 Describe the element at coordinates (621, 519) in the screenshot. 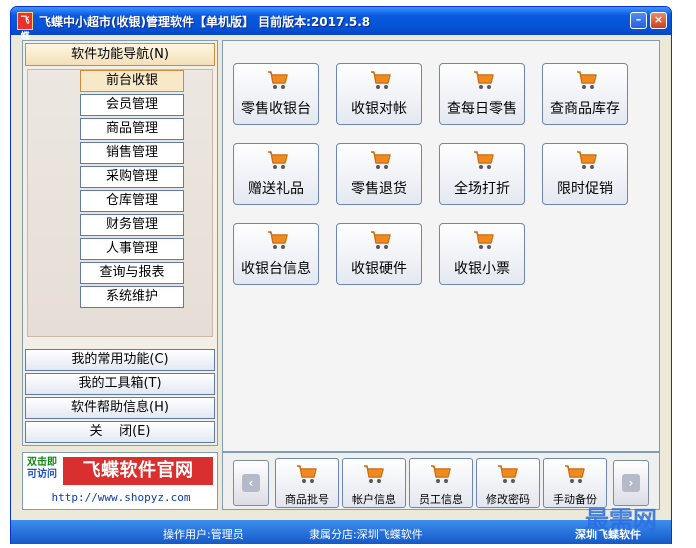

I see `watermark: 最需网` at that location.